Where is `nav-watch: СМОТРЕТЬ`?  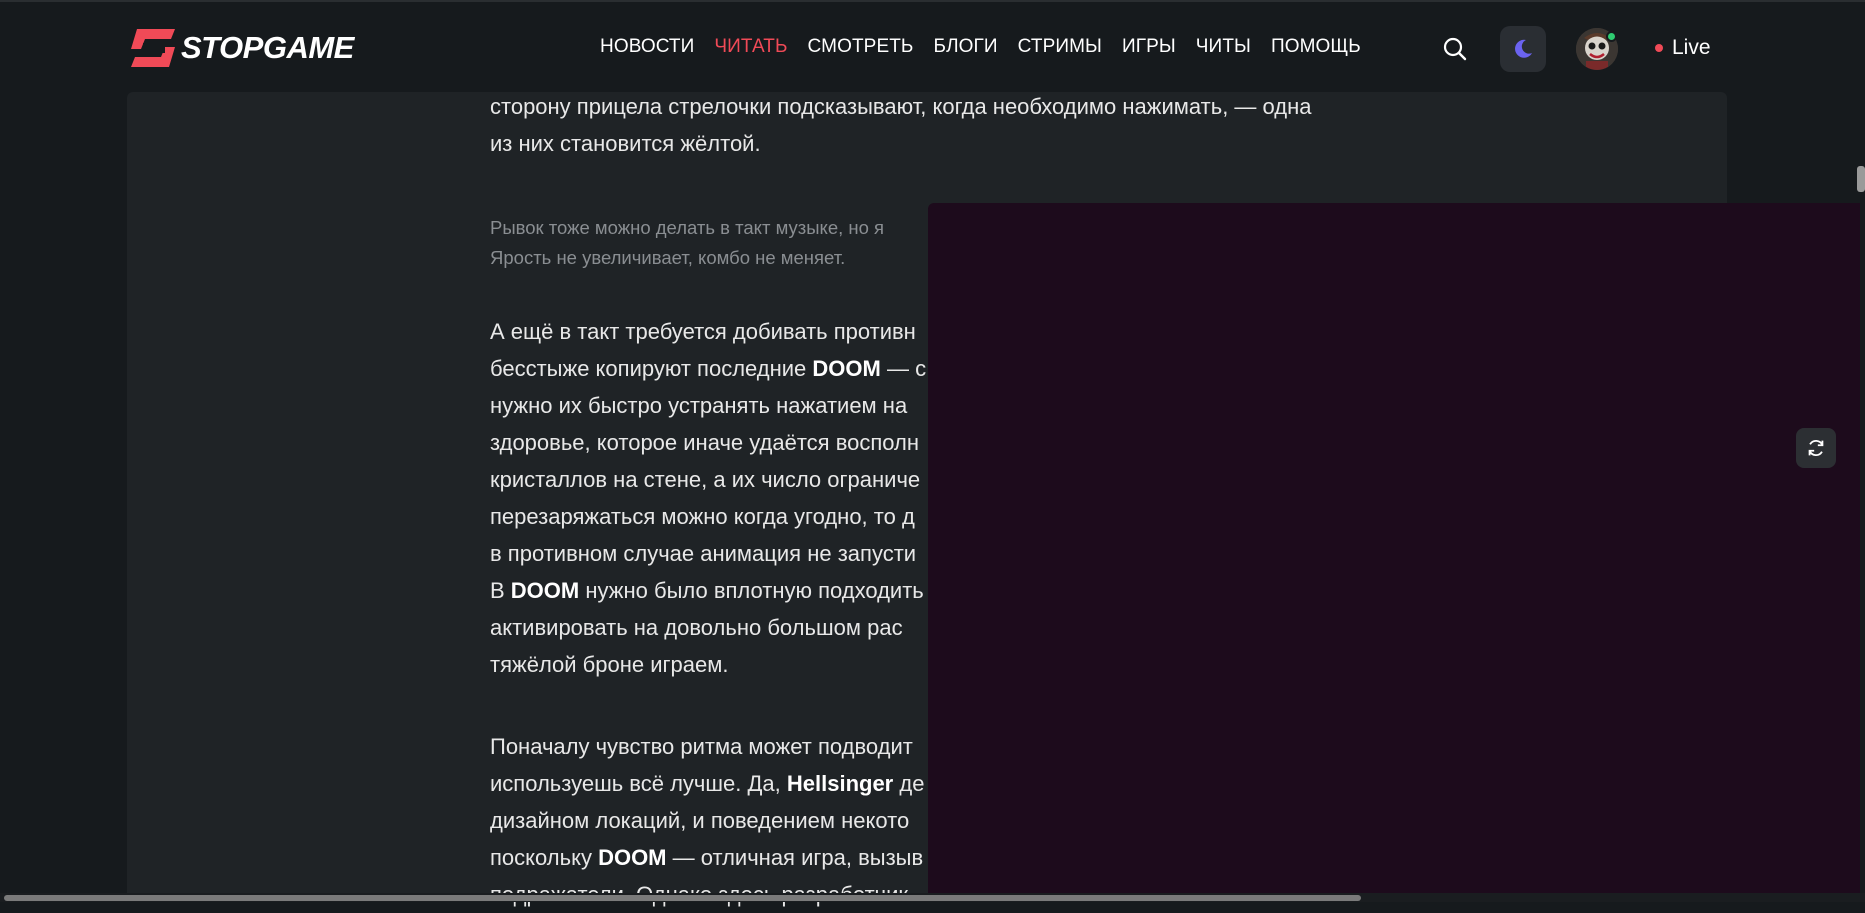 nav-watch: СМОТРЕТЬ is located at coordinates (861, 47).